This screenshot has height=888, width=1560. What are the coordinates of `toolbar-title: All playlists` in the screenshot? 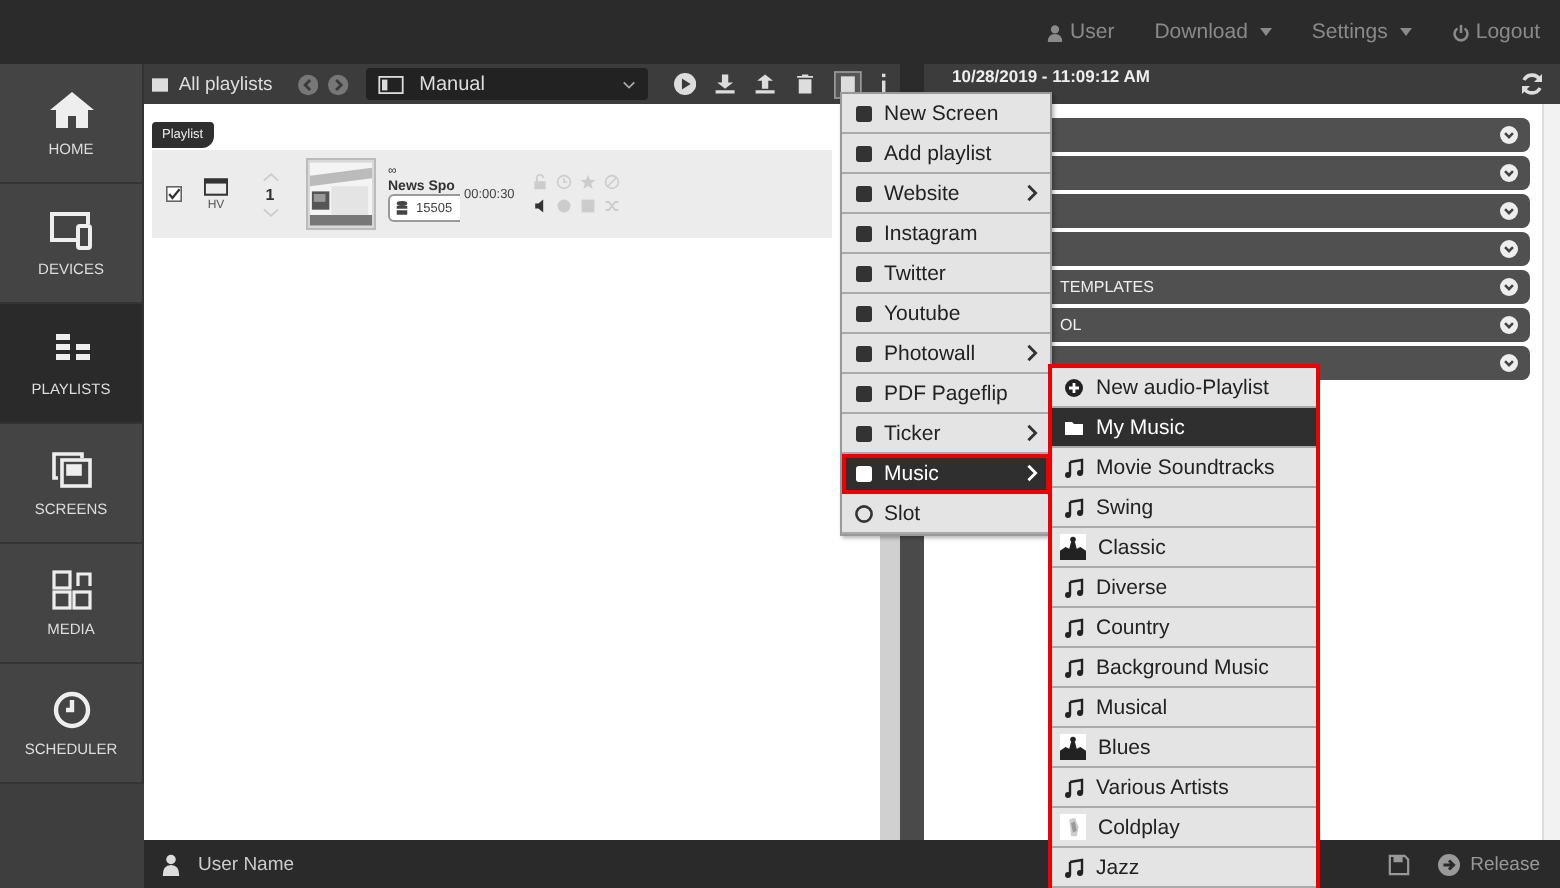 It's located at (225, 84).